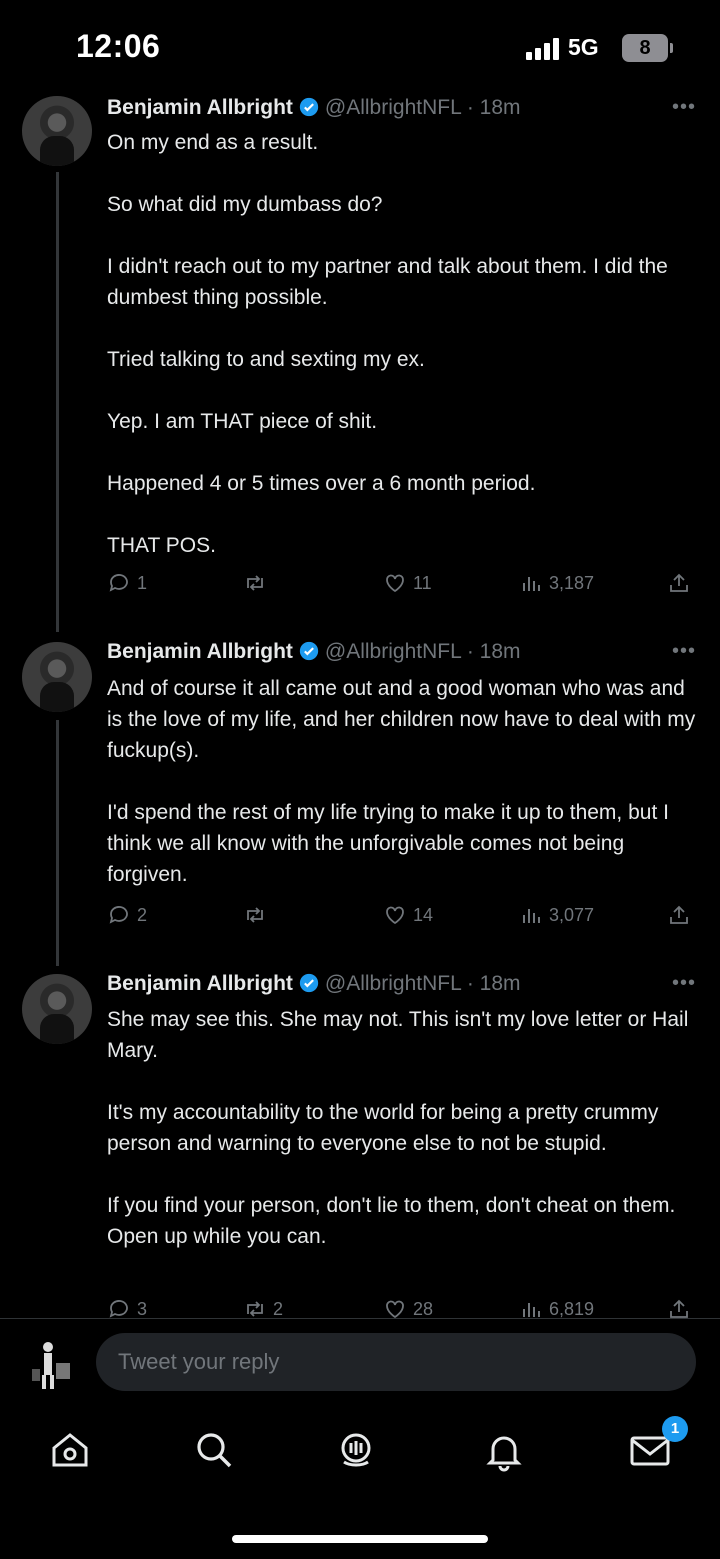 This screenshot has width=720, height=1559. I want to click on like-count: 14, so click(423, 914).